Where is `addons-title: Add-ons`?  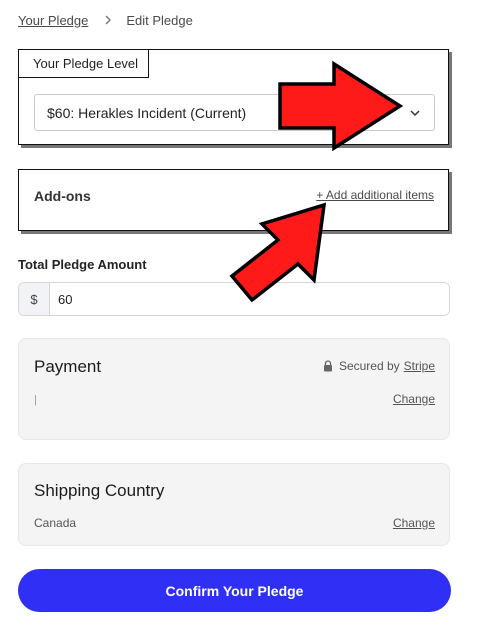
addons-title: Add-ons is located at coordinates (62, 196).